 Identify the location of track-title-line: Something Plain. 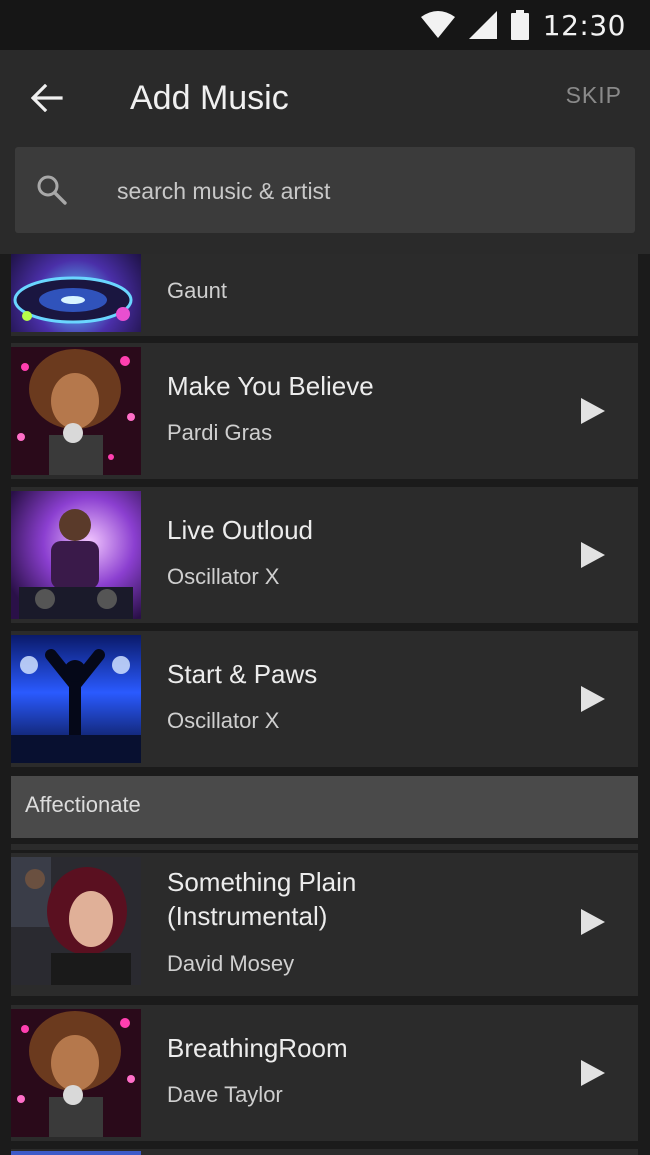
(262, 882).